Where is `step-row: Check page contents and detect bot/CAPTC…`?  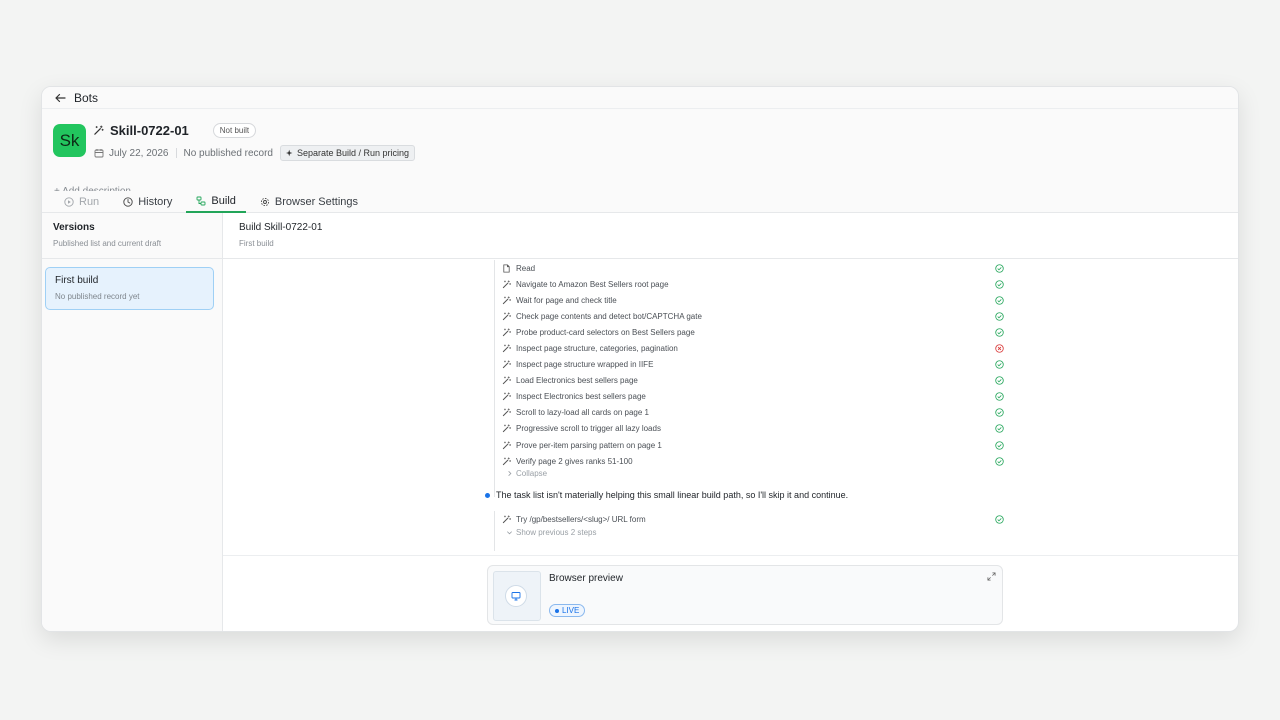
step-row: Check page contents and detect bot/CAPTC… is located at coordinates (749, 316).